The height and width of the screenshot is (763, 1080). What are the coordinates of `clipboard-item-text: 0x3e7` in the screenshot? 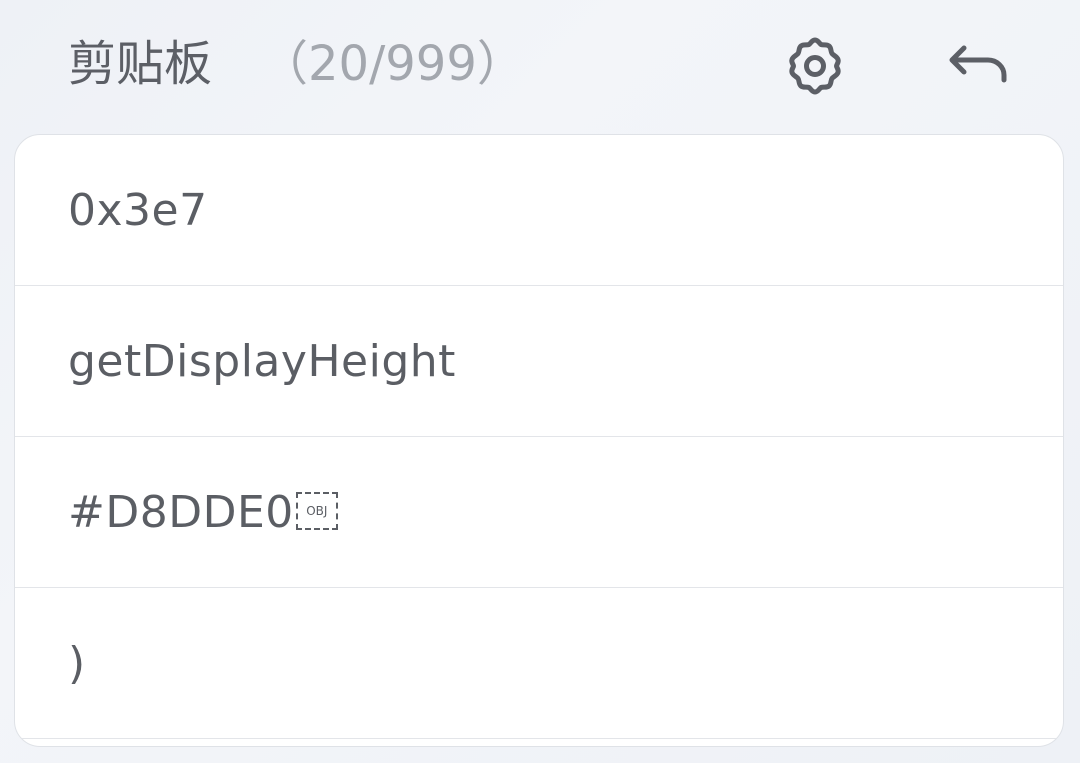 It's located at (138, 210).